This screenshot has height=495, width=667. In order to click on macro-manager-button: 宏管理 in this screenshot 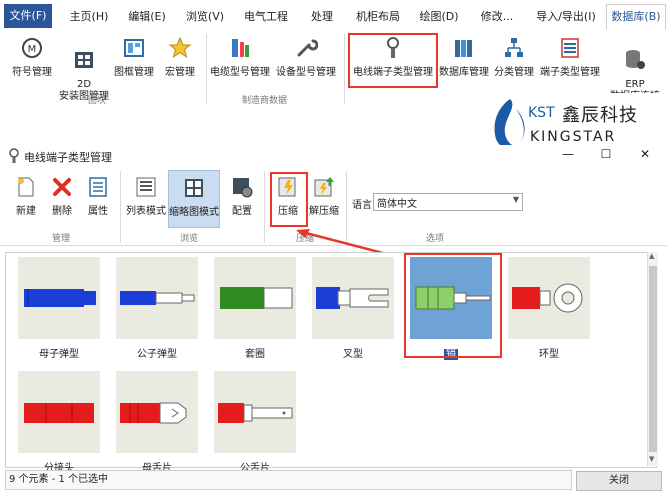, I will do `click(180, 57)`.